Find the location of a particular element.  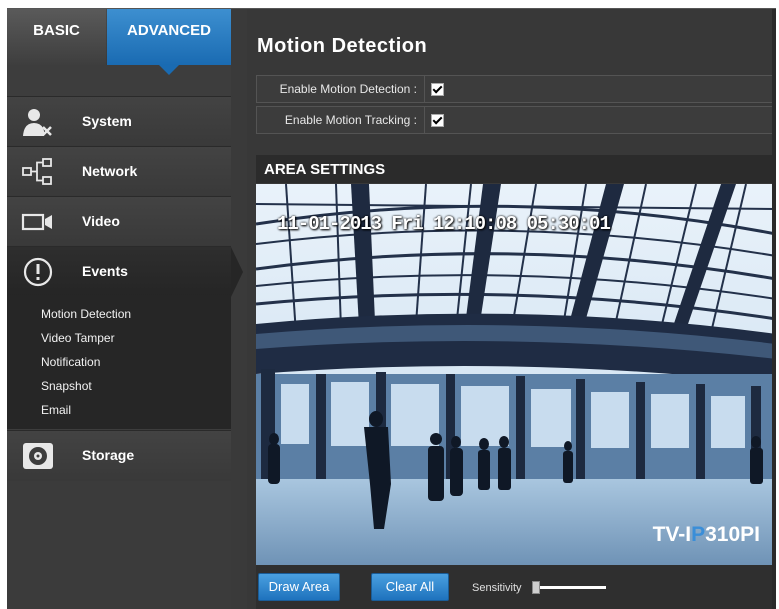

submenu-notification: Notification is located at coordinates (70, 362).